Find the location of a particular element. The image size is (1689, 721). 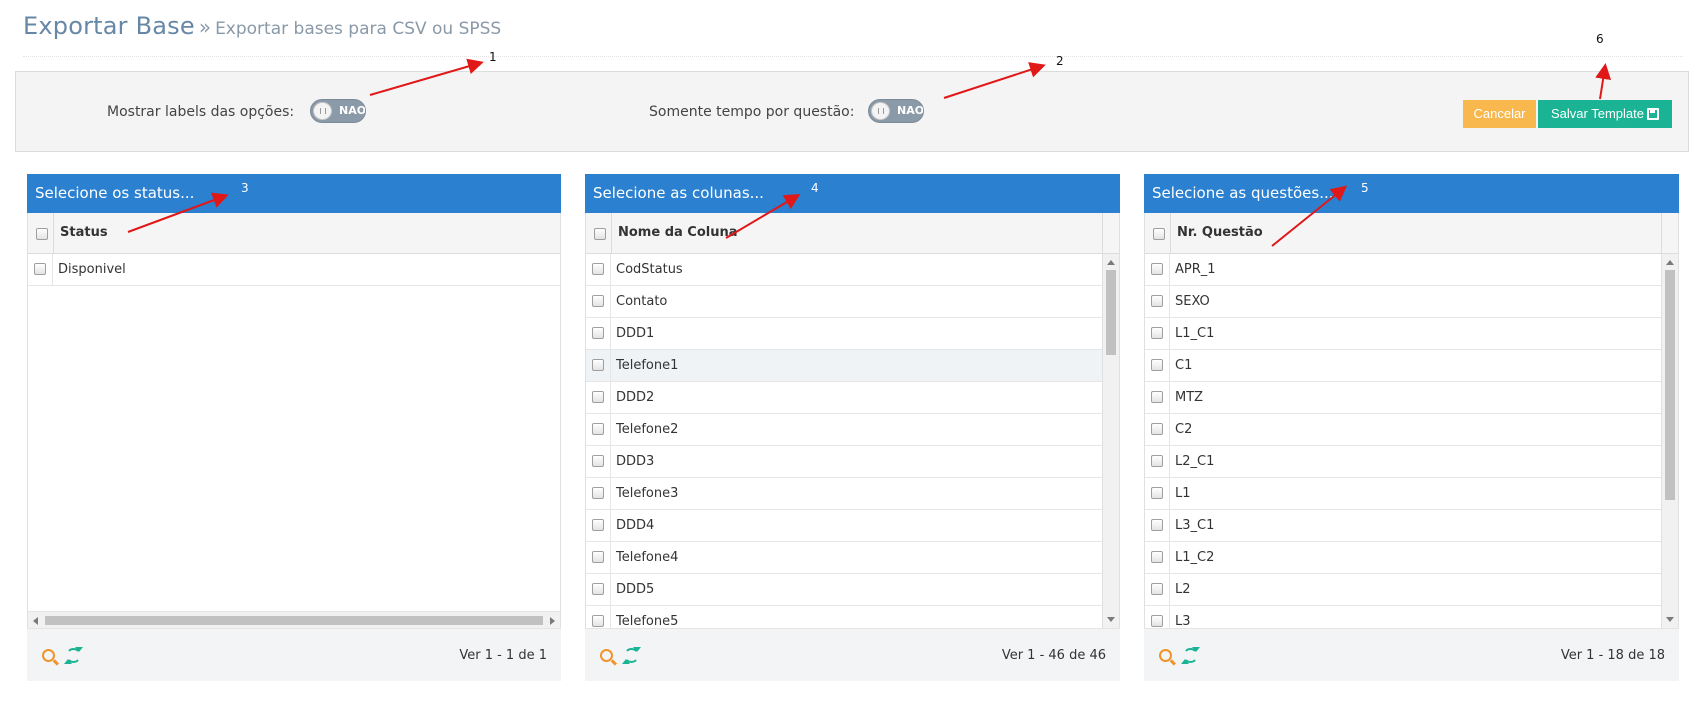

annotation-2: 2 is located at coordinates (1060, 61).